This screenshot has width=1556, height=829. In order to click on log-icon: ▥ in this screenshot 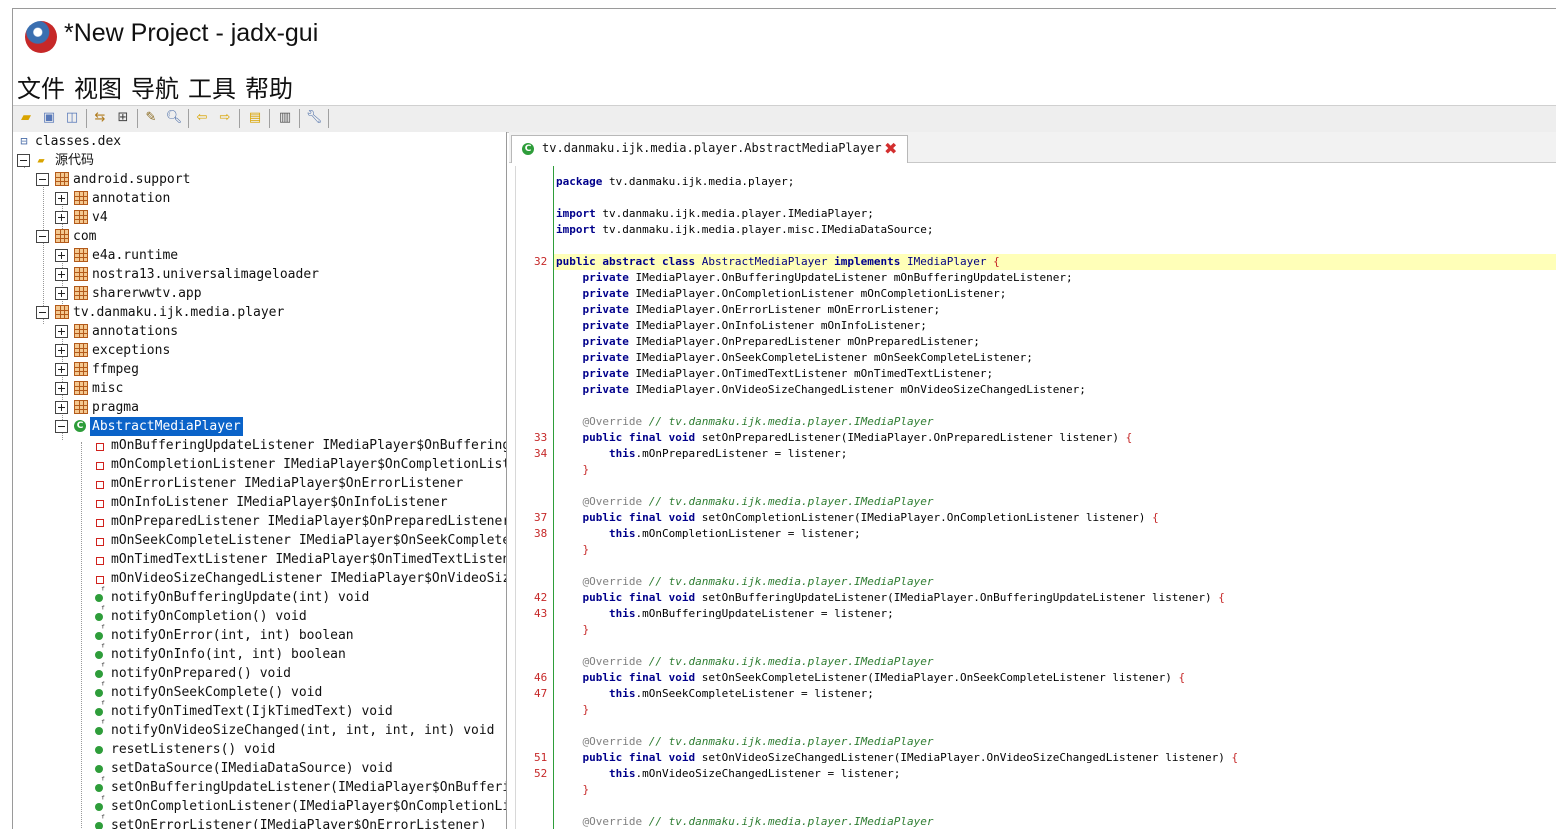, I will do `click(285, 118)`.